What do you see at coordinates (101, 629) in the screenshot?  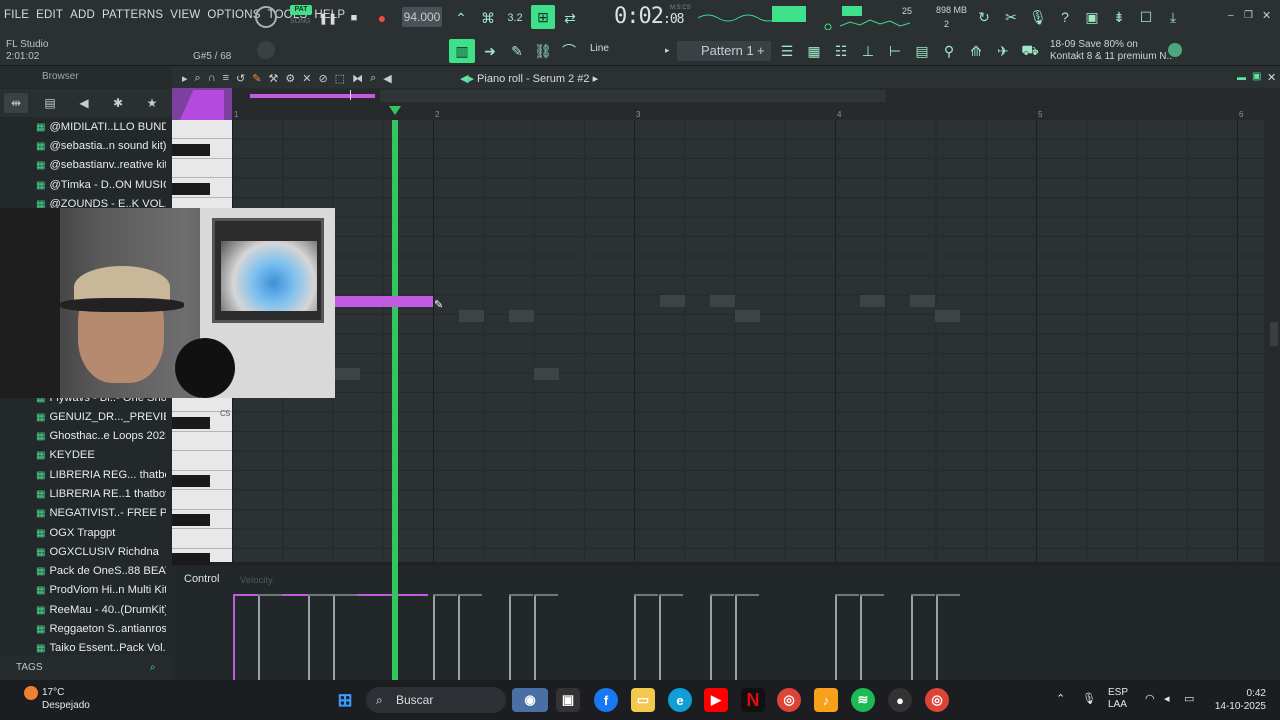 I see `browser-item: ▦ Reggaeton S..antianrose` at bounding box center [101, 629].